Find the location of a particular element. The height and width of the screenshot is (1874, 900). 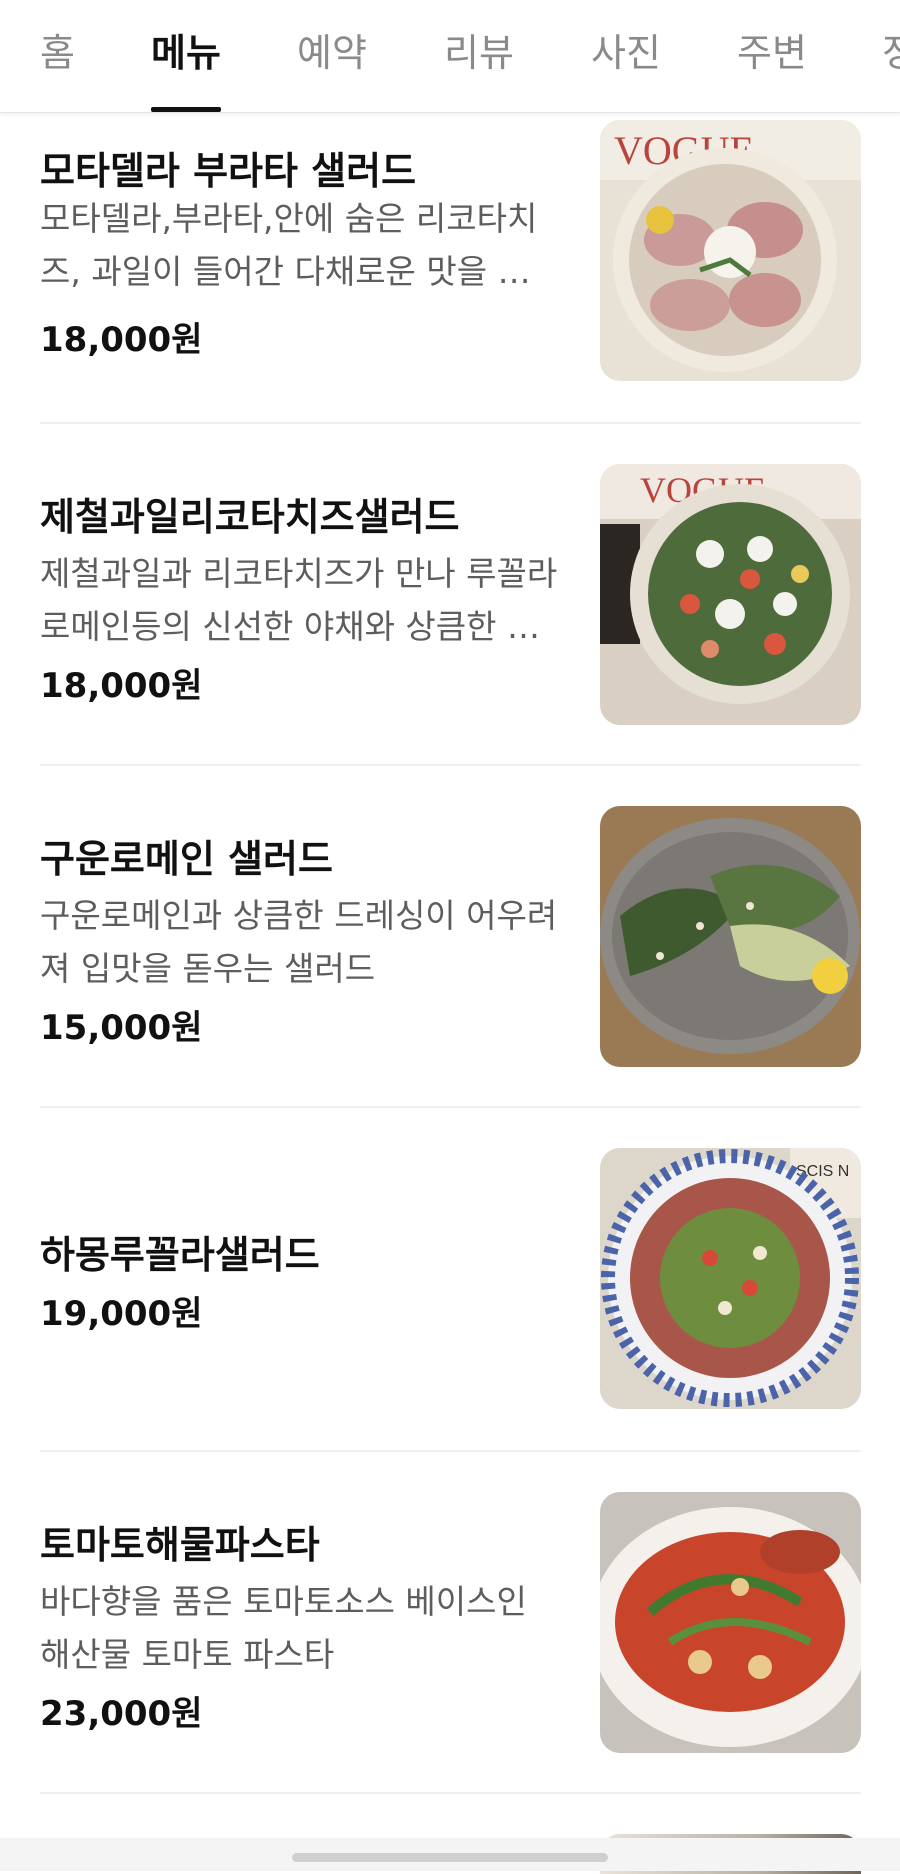

tab-label: 정 is located at coordinates (891, 53).